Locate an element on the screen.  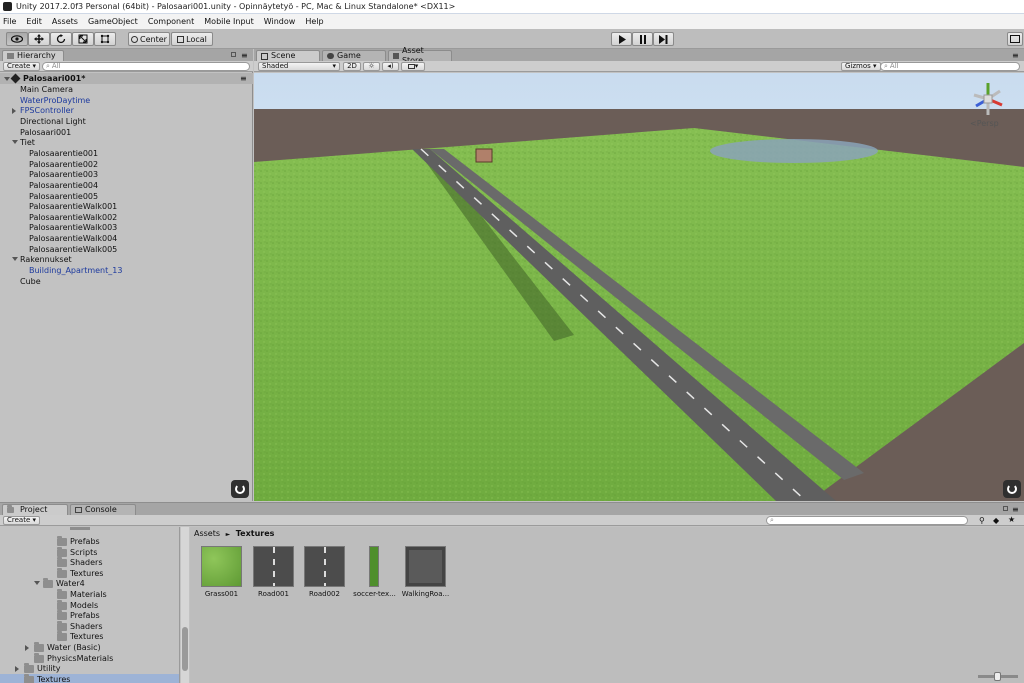
project-search-input: ⌕ is located at coordinates (867, 520).